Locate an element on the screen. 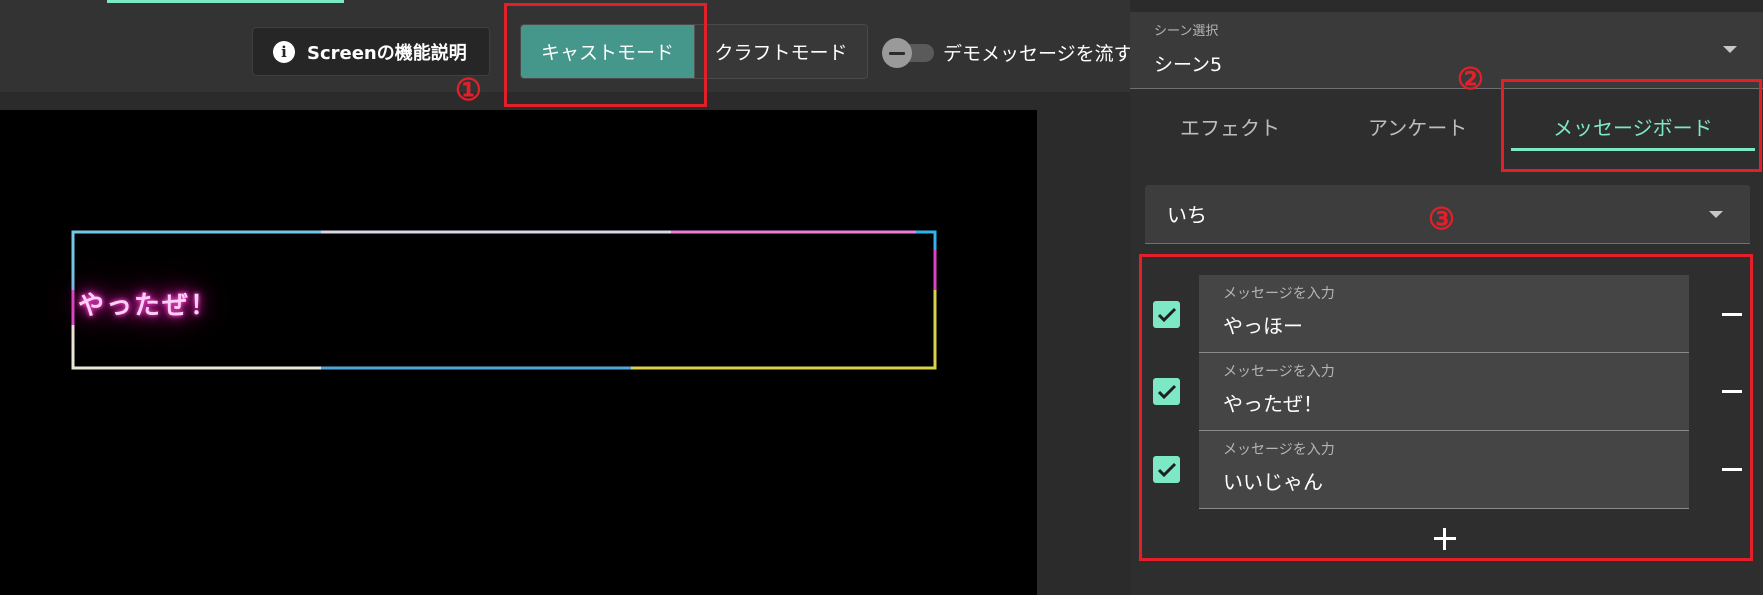 Image resolution: width=1763 pixels, height=595 pixels. screen-info-button: i Screenの機能説明 is located at coordinates (371, 51).